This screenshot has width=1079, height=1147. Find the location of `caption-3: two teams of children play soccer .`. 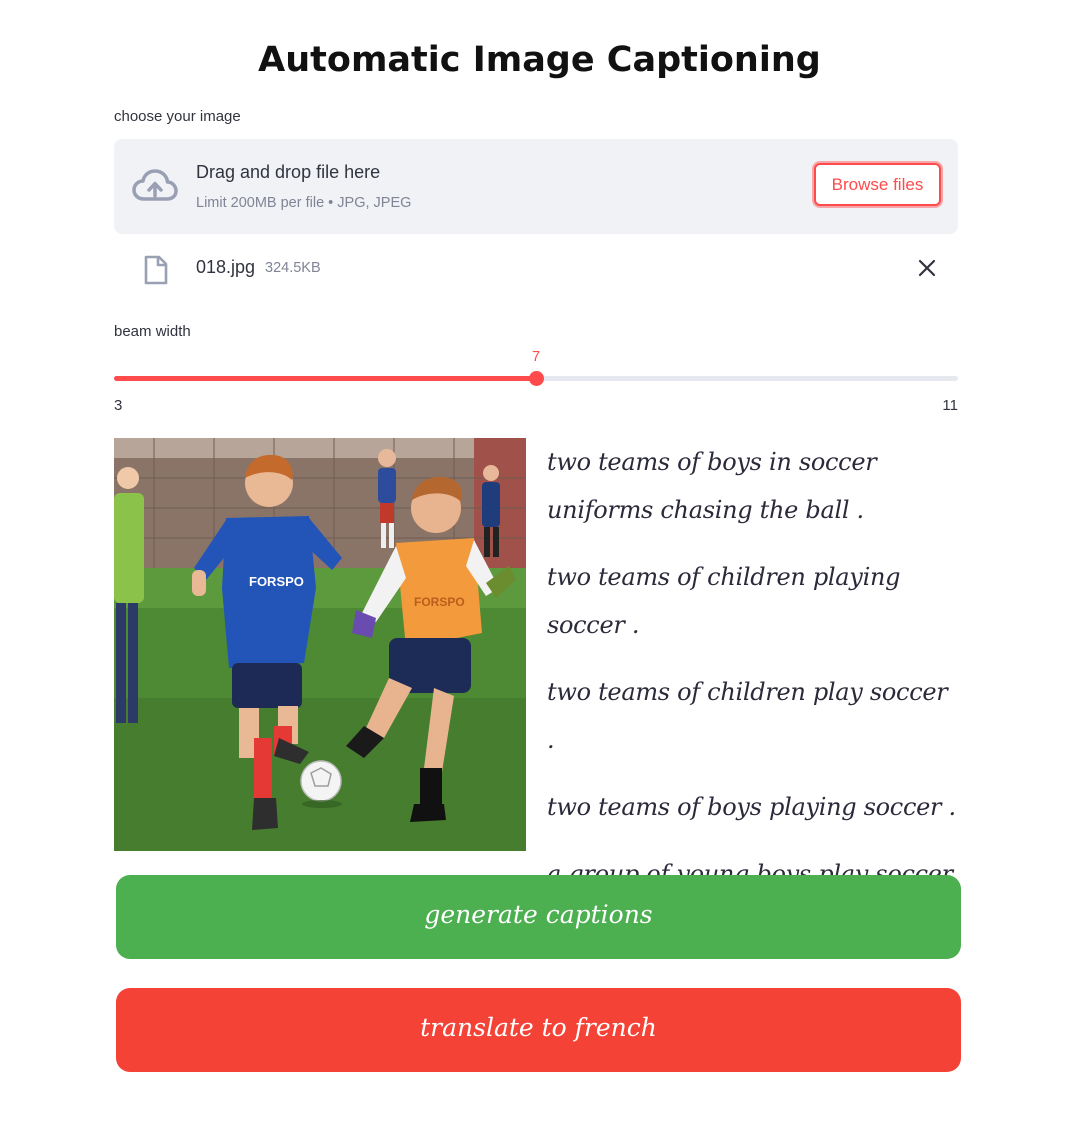

caption-3: two teams of children play soccer . is located at coordinates (747, 716).